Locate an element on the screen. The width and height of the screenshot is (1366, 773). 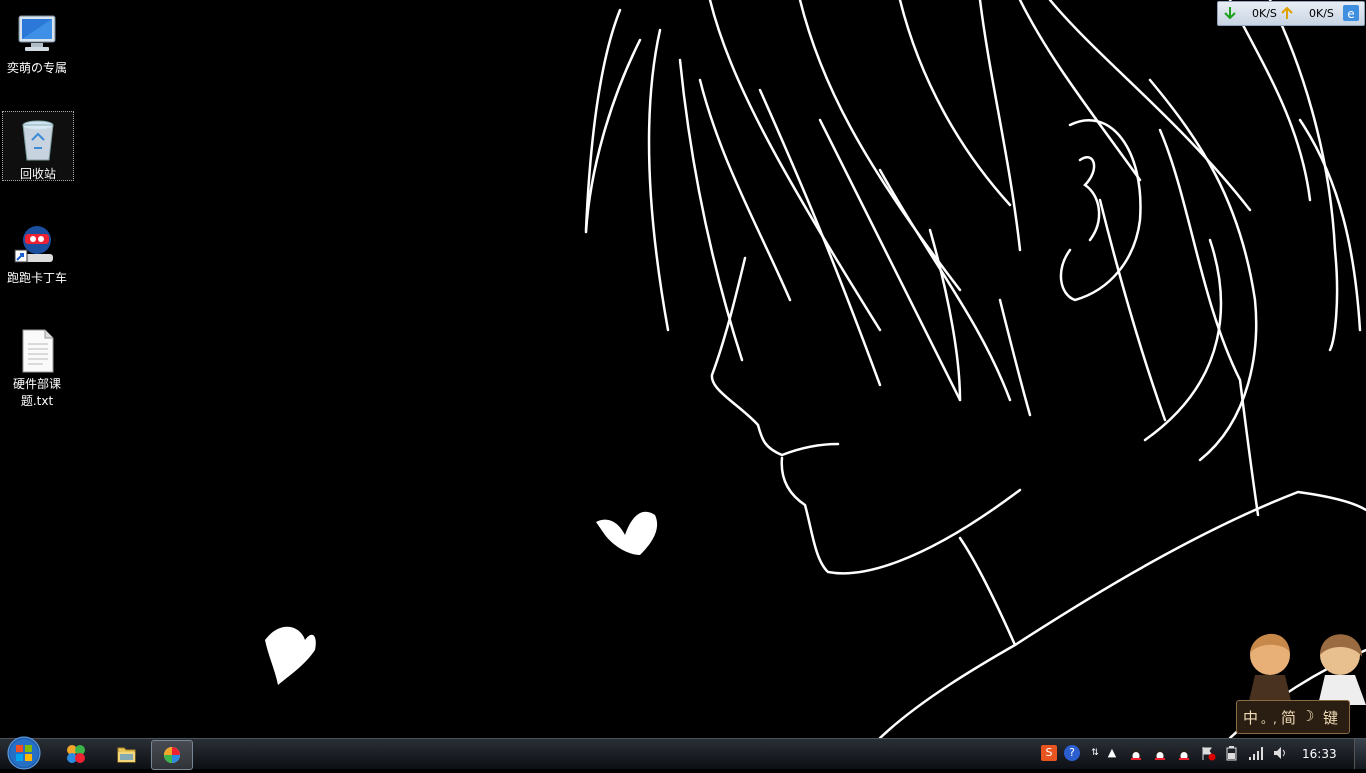
action-center-flag-icon is located at coordinates (1208, 753).